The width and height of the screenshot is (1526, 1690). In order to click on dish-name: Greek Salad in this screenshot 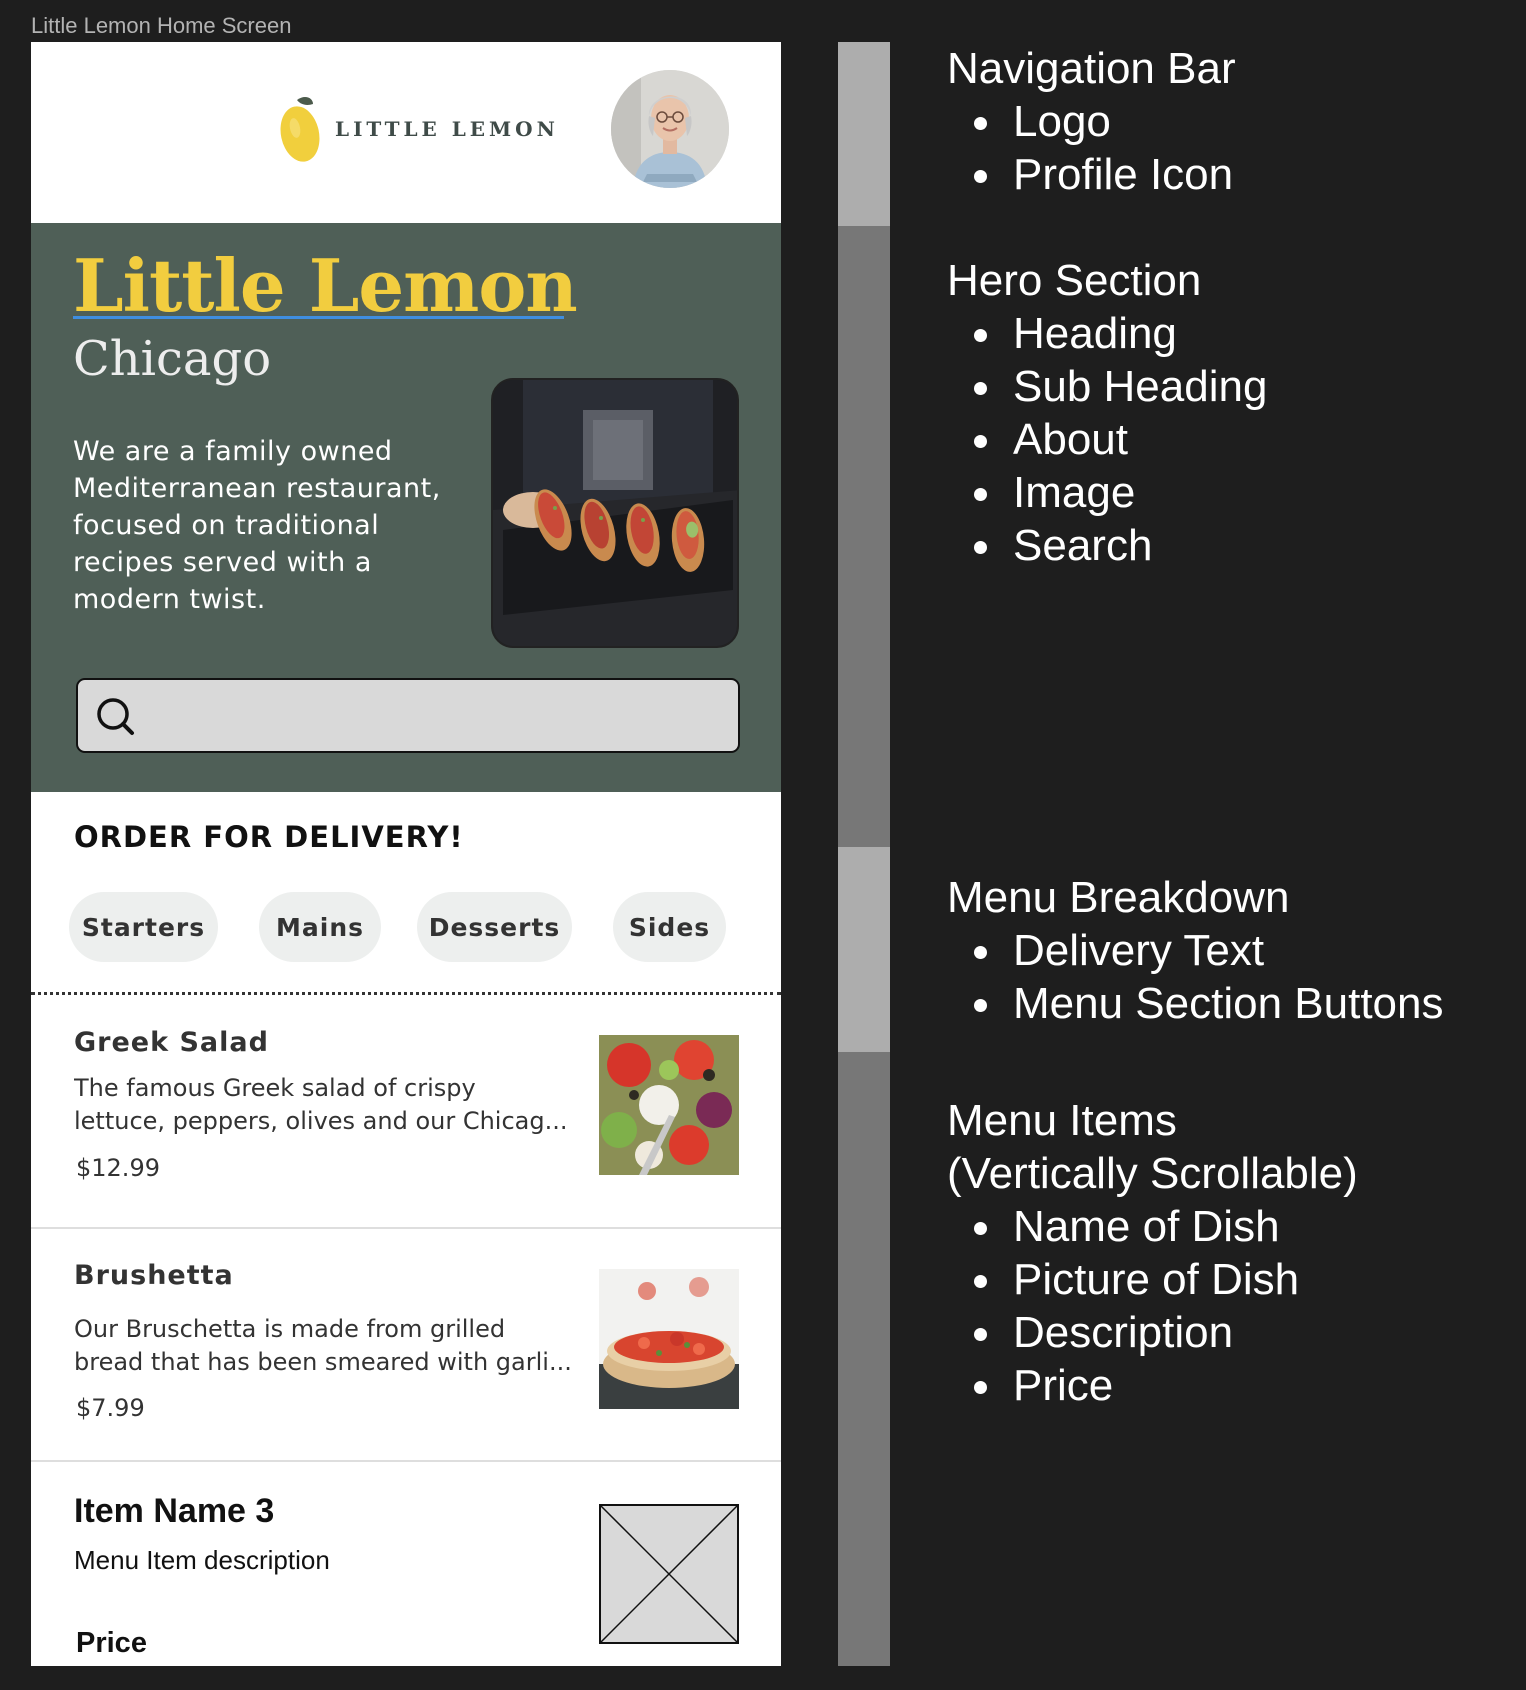, I will do `click(171, 1042)`.